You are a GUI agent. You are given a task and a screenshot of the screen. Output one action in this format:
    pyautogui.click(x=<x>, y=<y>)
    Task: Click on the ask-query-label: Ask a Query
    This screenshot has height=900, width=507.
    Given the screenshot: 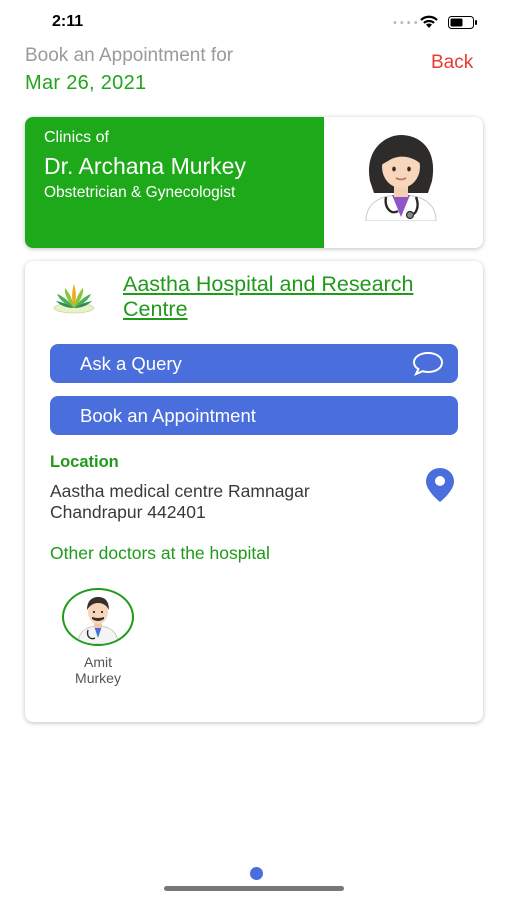 What is the action you would take?
    pyautogui.click(x=131, y=363)
    